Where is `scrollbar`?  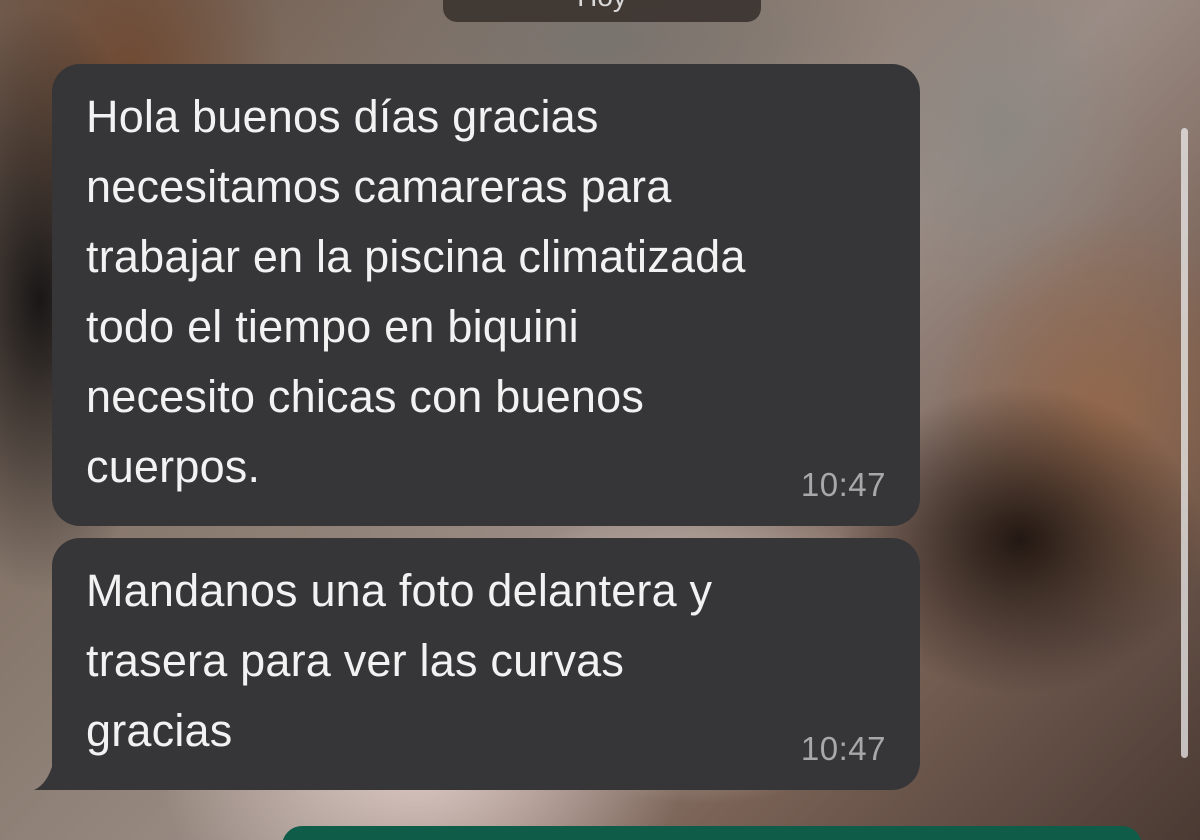
scrollbar is located at coordinates (1184, 443).